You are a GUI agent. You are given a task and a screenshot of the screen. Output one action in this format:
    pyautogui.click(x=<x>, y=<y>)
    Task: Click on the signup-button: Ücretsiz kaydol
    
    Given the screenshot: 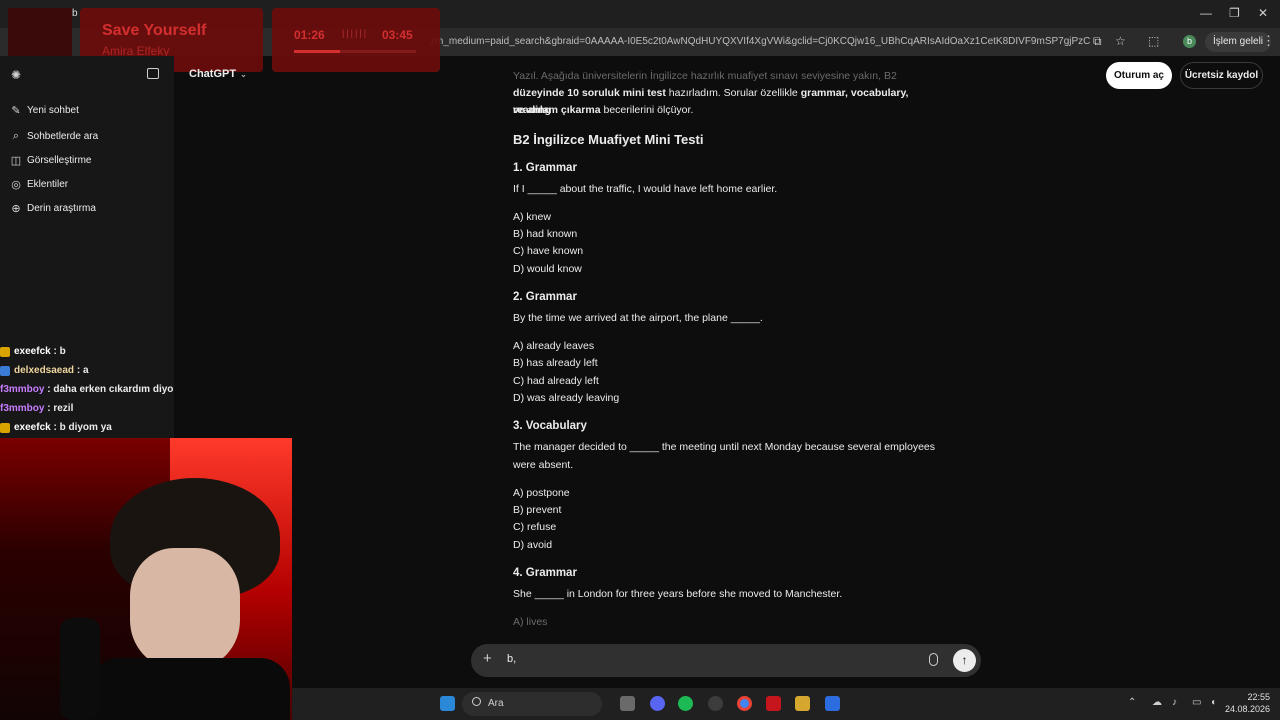 What is the action you would take?
    pyautogui.click(x=1221, y=75)
    